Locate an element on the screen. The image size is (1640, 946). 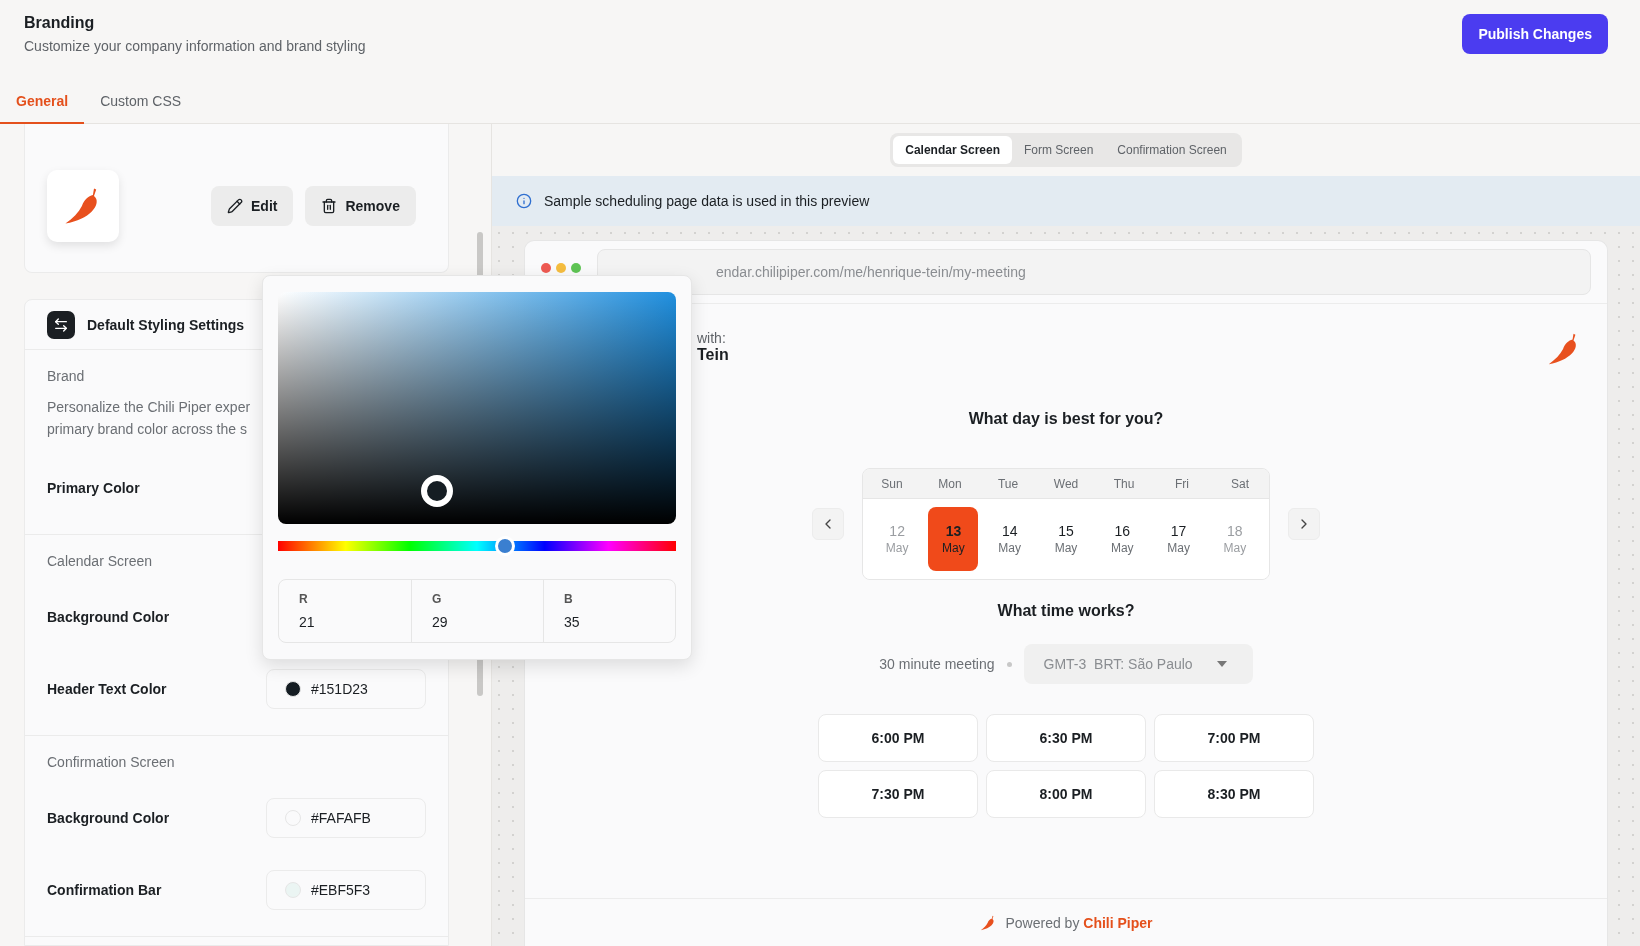
setting-label: Confirmation Bar is located at coordinates (104, 890).